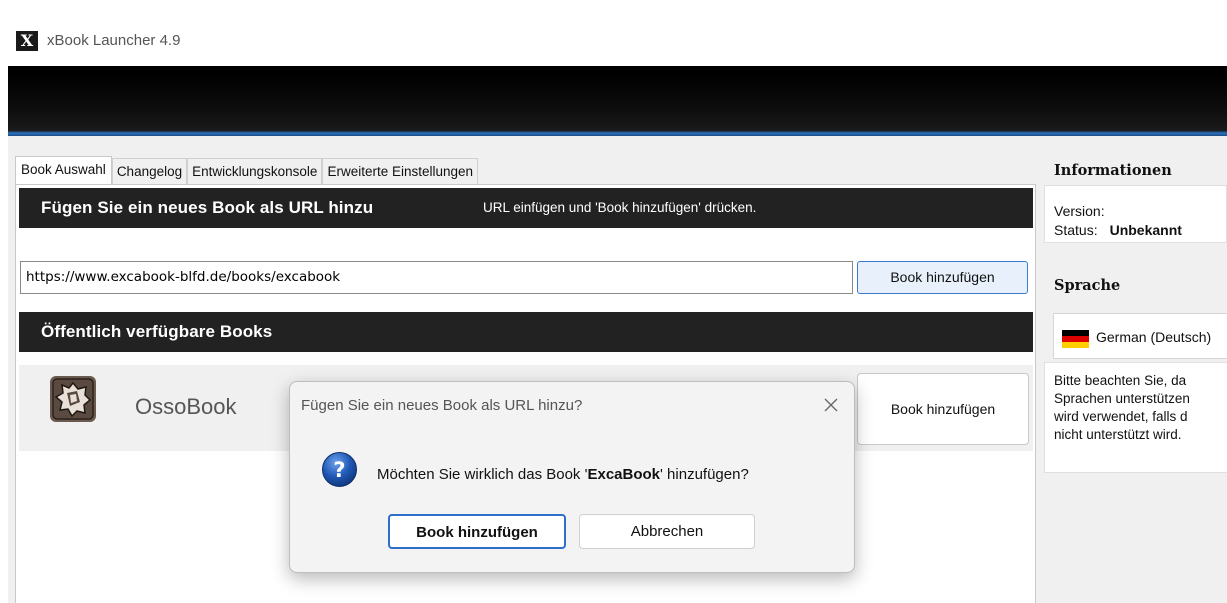 Image resolution: width=1227 pixels, height=603 pixels. What do you see at coordinates (400, 171) in the screenshot?
I see `tab-erweiterte-einstellungen: Erweiterte Einstellungen` at bounding box center [400, 171].